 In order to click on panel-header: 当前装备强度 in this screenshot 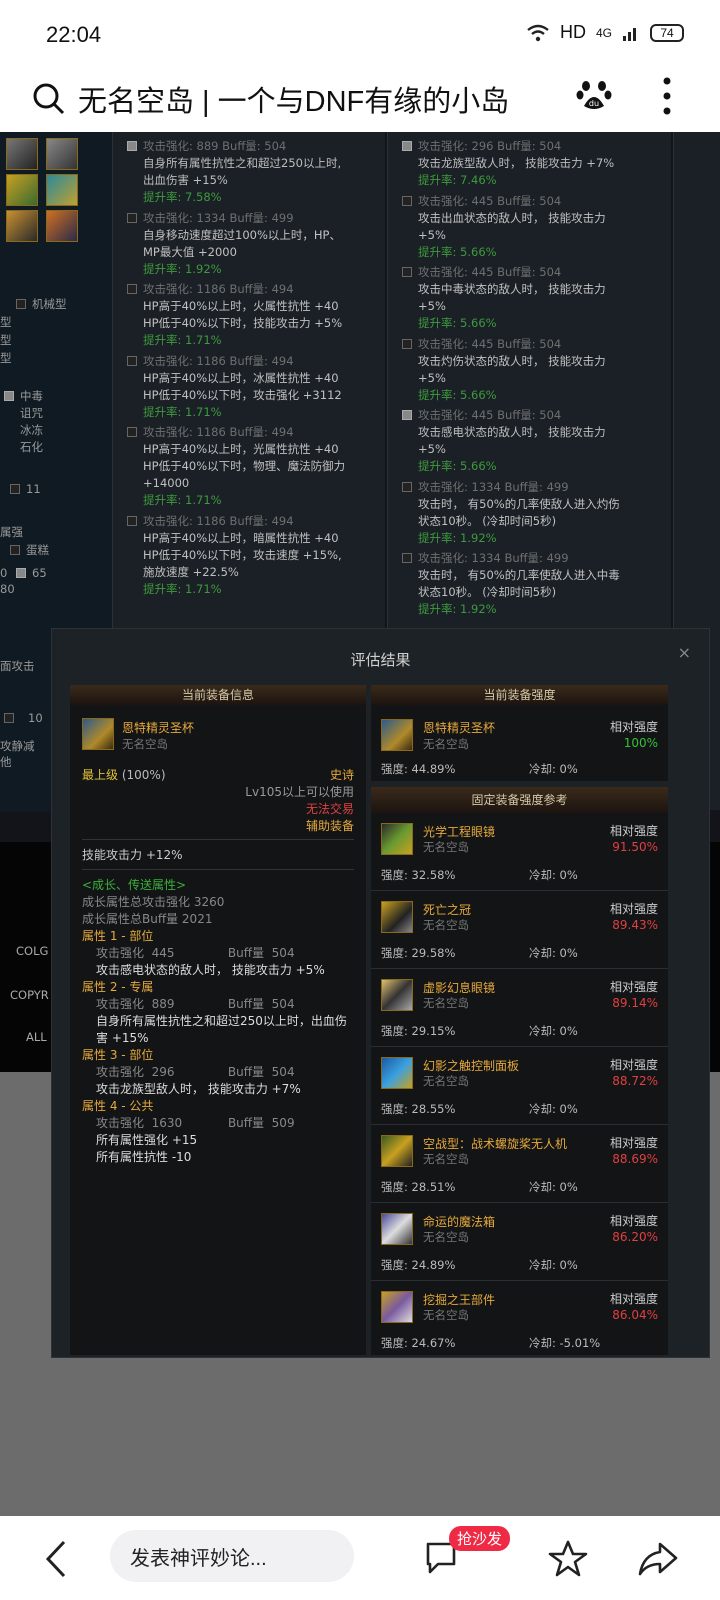, I will do `click(519, 695)`.